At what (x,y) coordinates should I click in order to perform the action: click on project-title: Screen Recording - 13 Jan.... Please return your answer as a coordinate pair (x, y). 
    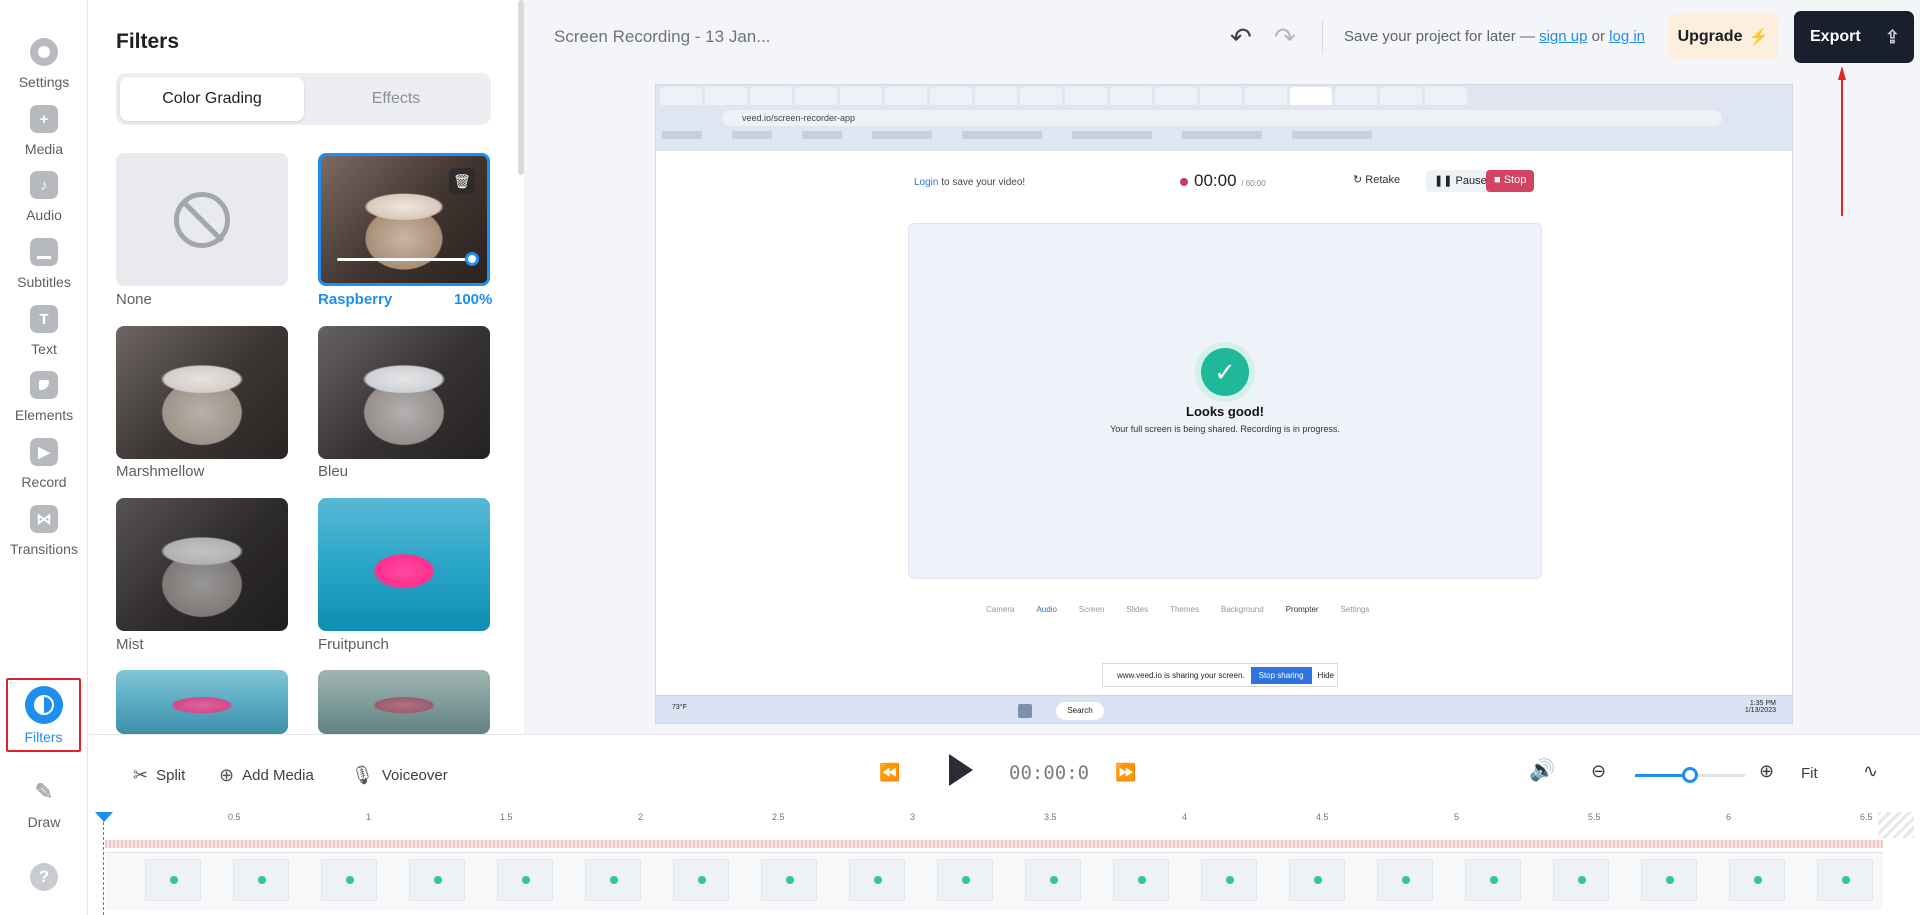
    Looking at the image, I should click on (662, 37).